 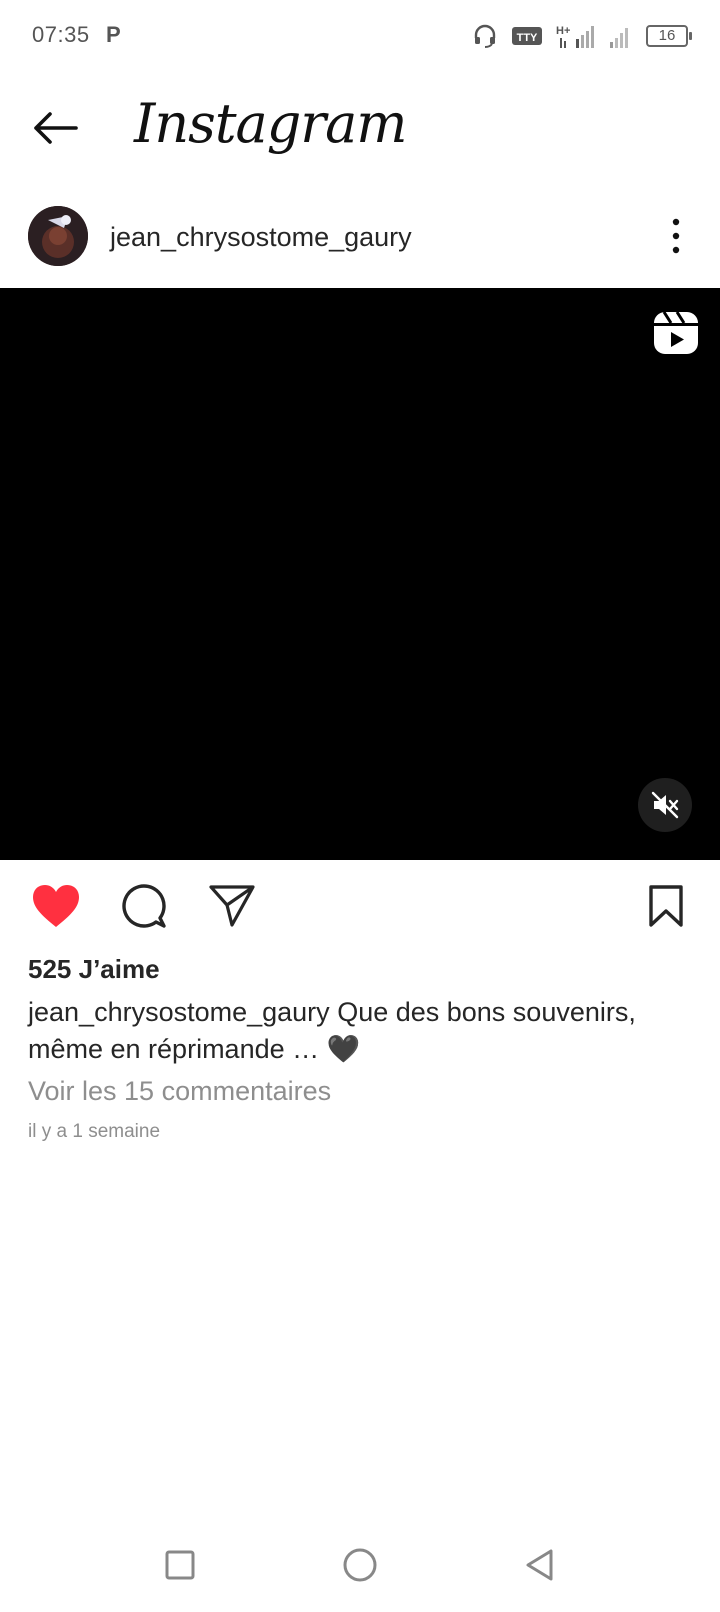 I want to click on parking-notification-icon: P, so click(x=113, y=34).